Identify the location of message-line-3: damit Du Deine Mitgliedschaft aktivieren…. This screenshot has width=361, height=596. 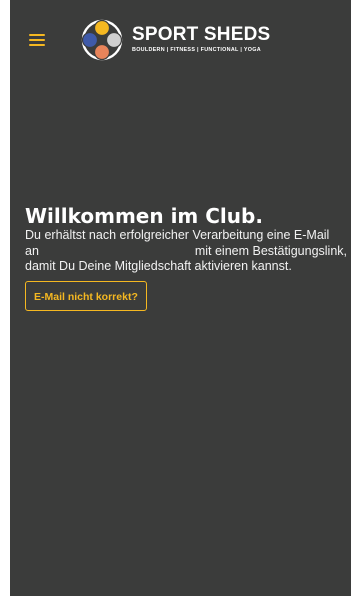
(158, 266).